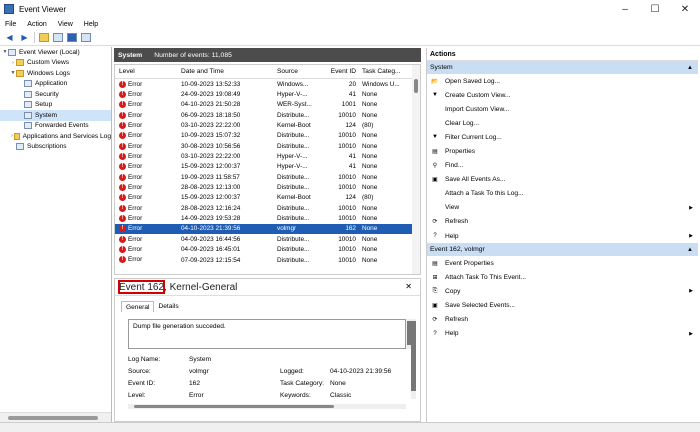 This screenshot has width=700, height=432. What do you see at coordinates (91, 24) in the screenshot?
I see `menu-help: Help` at bounding box center [91, 24].